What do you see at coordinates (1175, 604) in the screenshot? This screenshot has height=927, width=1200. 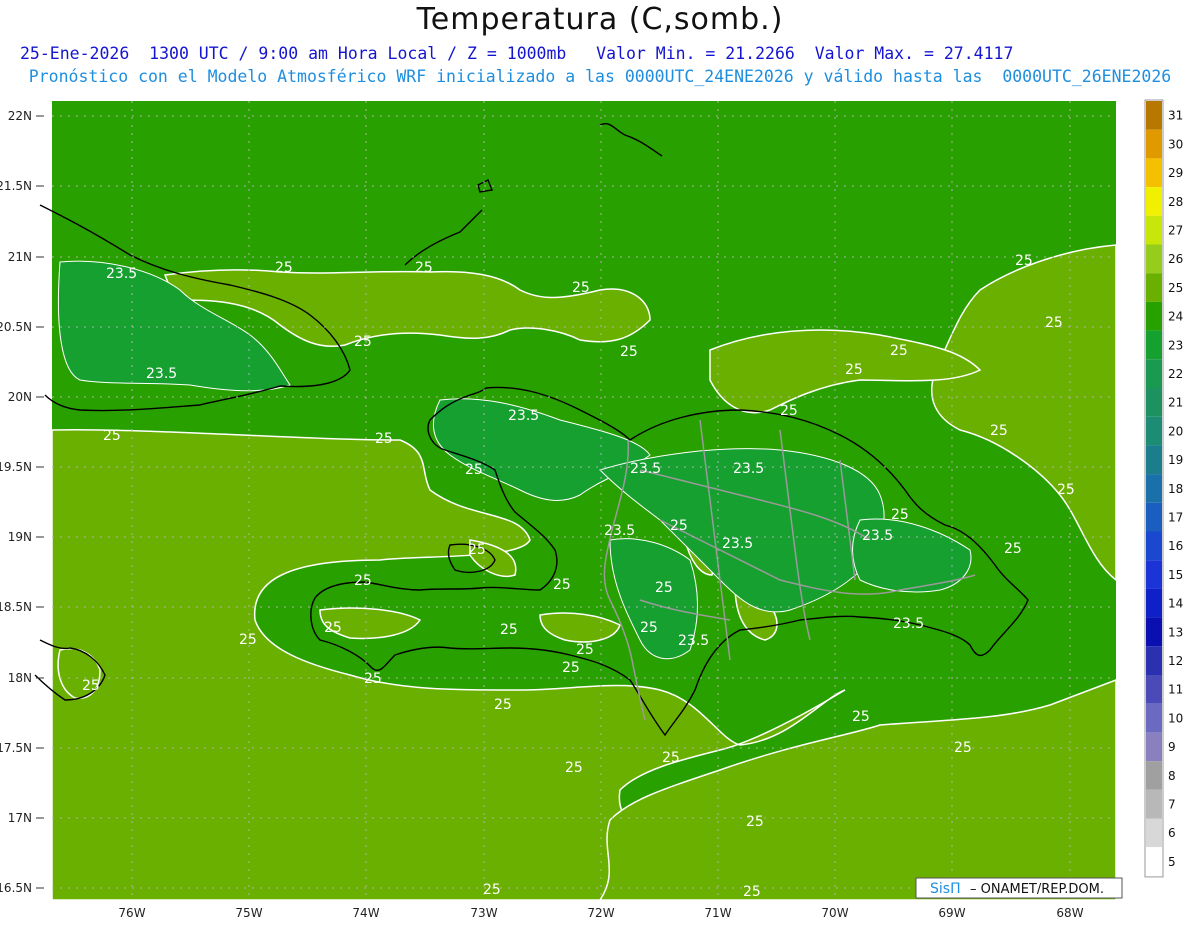 I see `colorbar-label: 14` at bounding box center [1175, 604].